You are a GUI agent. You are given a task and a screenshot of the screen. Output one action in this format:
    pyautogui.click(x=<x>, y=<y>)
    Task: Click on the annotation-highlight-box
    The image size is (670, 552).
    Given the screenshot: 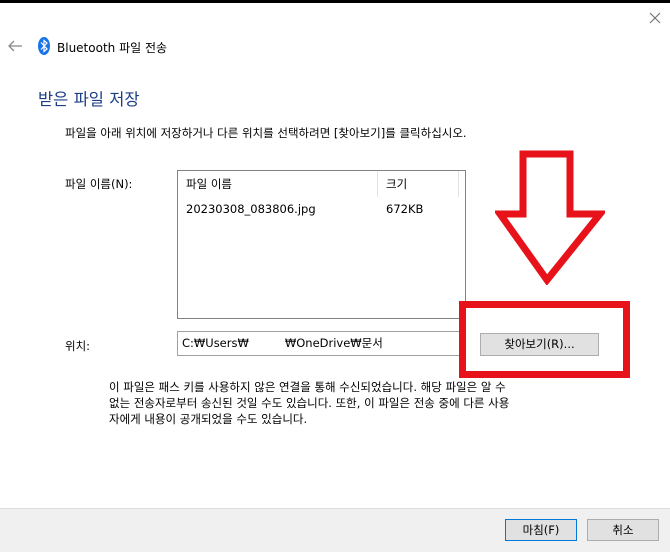 What is the action you would take?
    pyautogui.click(x=544, y=339)
    